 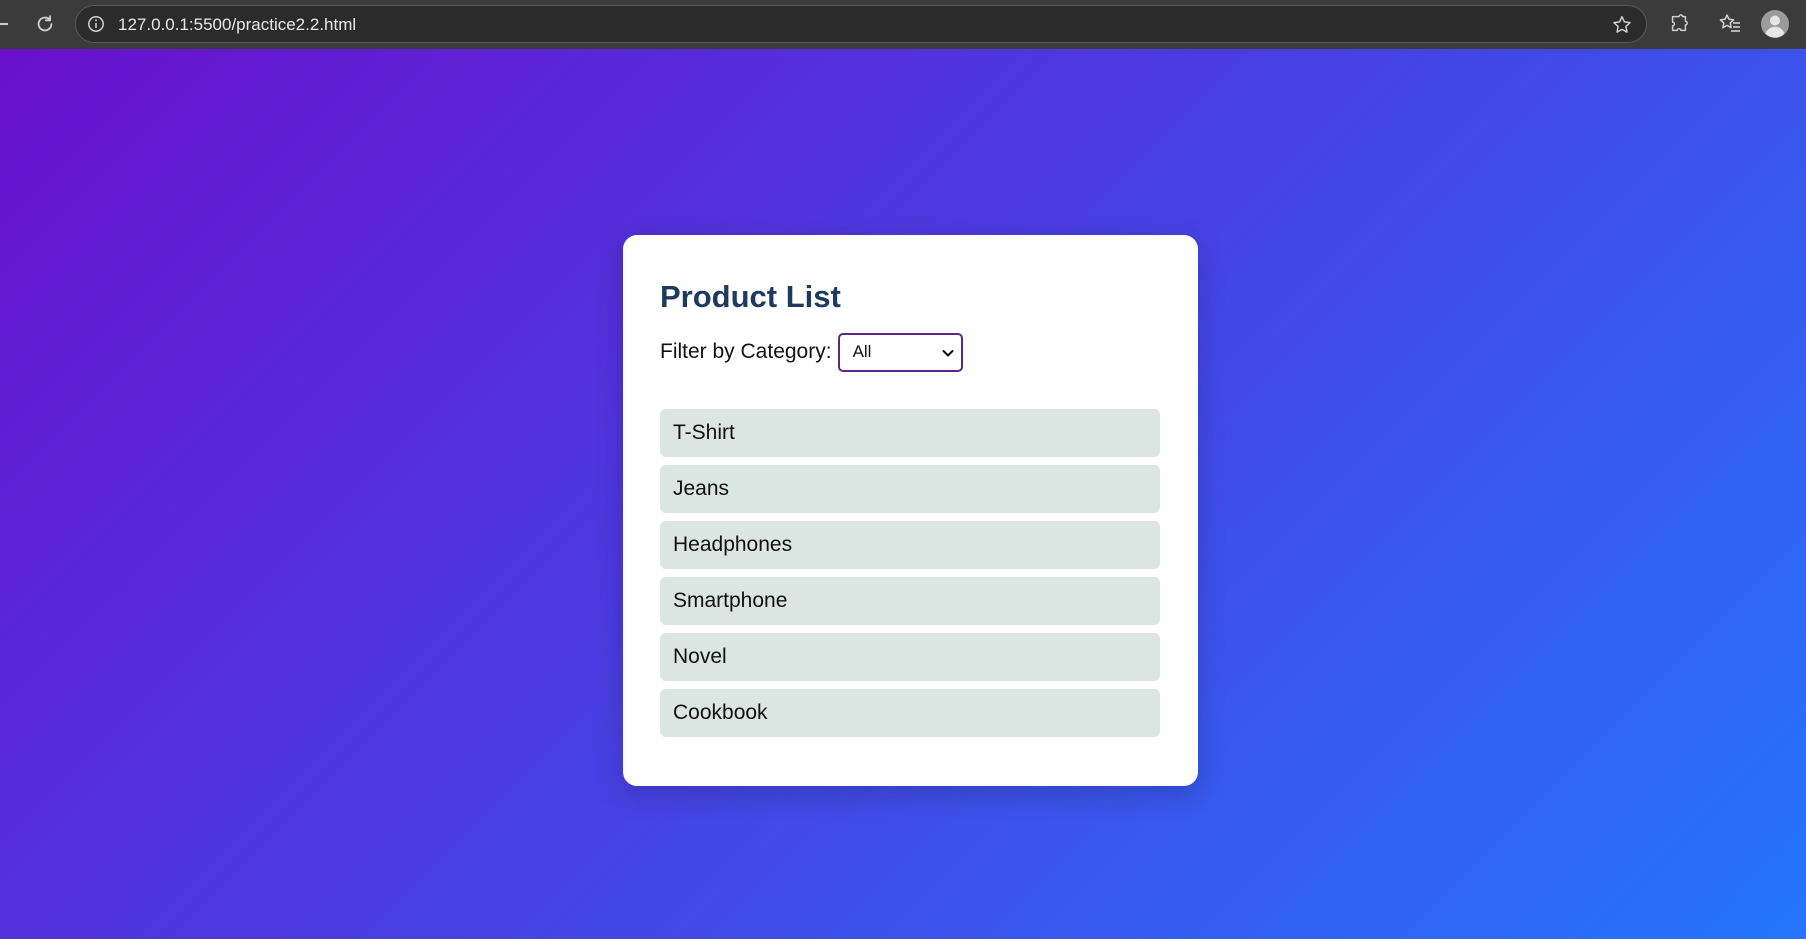 I want to click on list-item: Headphones, so click(x=910, y=545).